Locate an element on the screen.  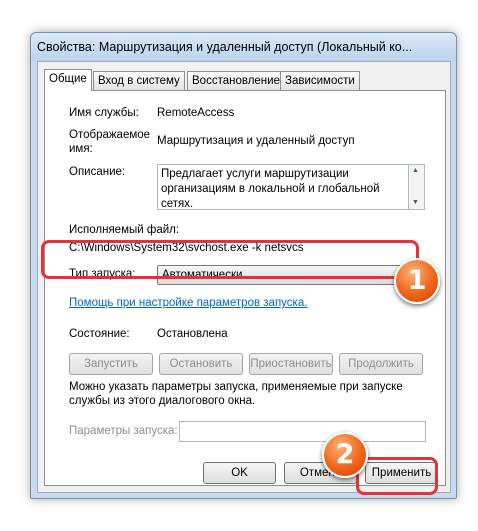
tab-recovery-label: Восстановление is located at coordinates (236, 81).